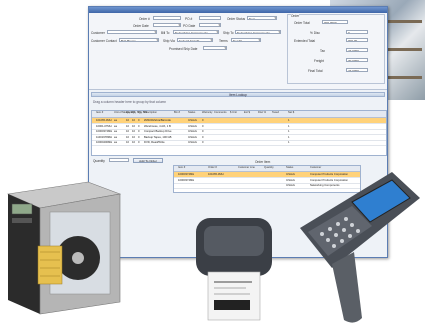  What do you see at coordinates (183, 49) in the screenshot?
I see `promised-ship-date-label: Promised Ship Date` at bounding box center [183, 49].